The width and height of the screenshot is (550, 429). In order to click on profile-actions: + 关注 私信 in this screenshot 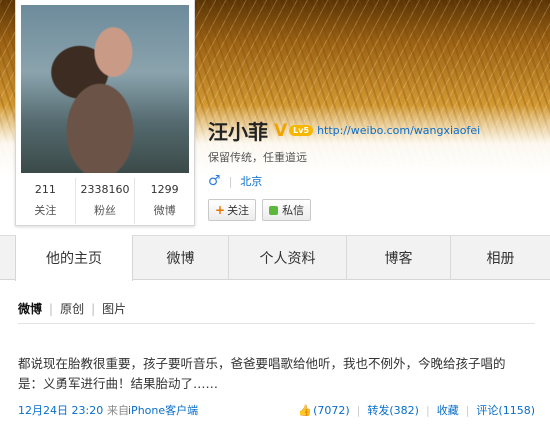, I will do `click(260, 210)`.